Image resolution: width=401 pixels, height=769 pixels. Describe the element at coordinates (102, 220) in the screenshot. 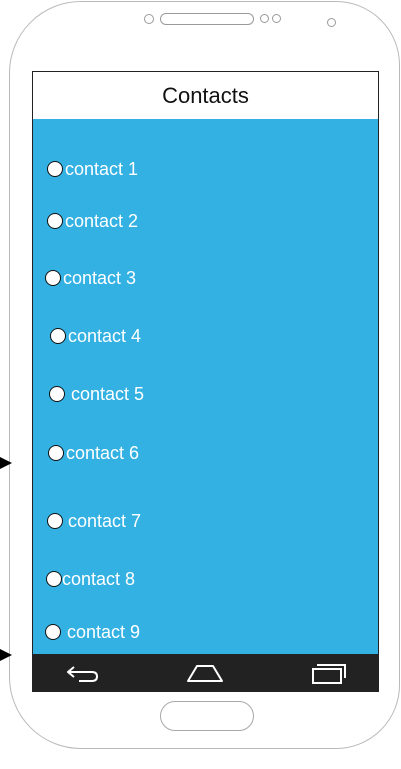

I see `contact-name: contact 2` at that location.